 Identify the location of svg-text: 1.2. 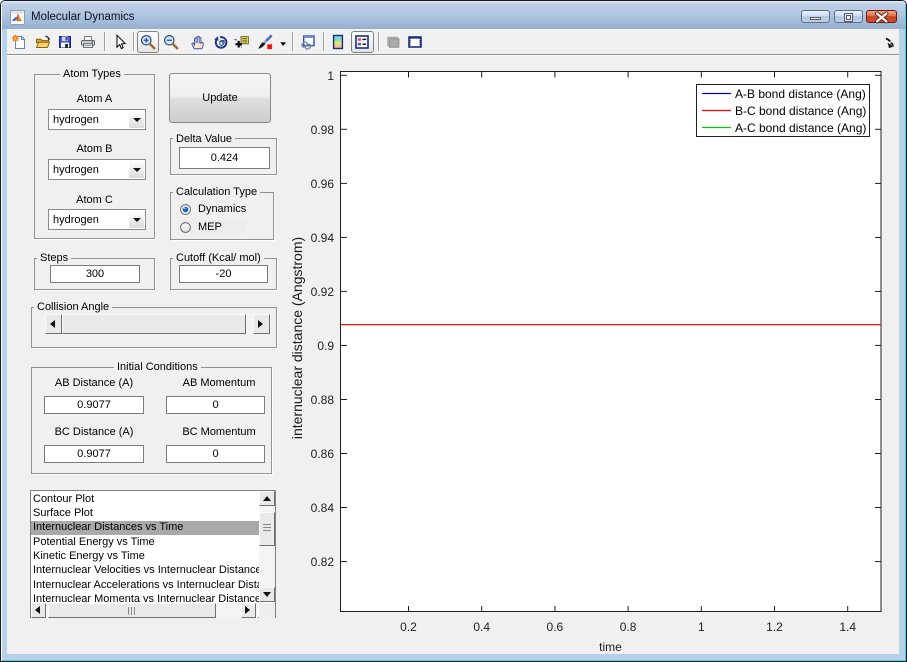
(774, 627).